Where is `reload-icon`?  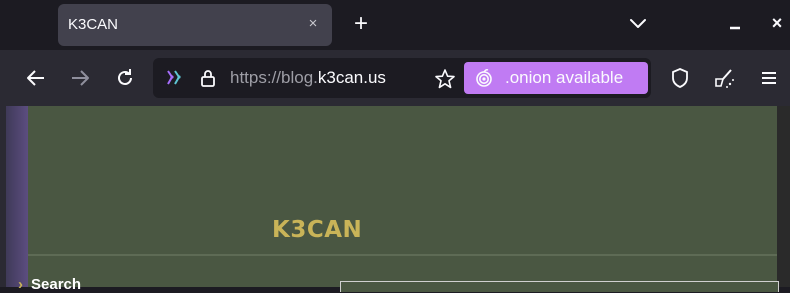
reload-icon is located at coordinates (125, 77).